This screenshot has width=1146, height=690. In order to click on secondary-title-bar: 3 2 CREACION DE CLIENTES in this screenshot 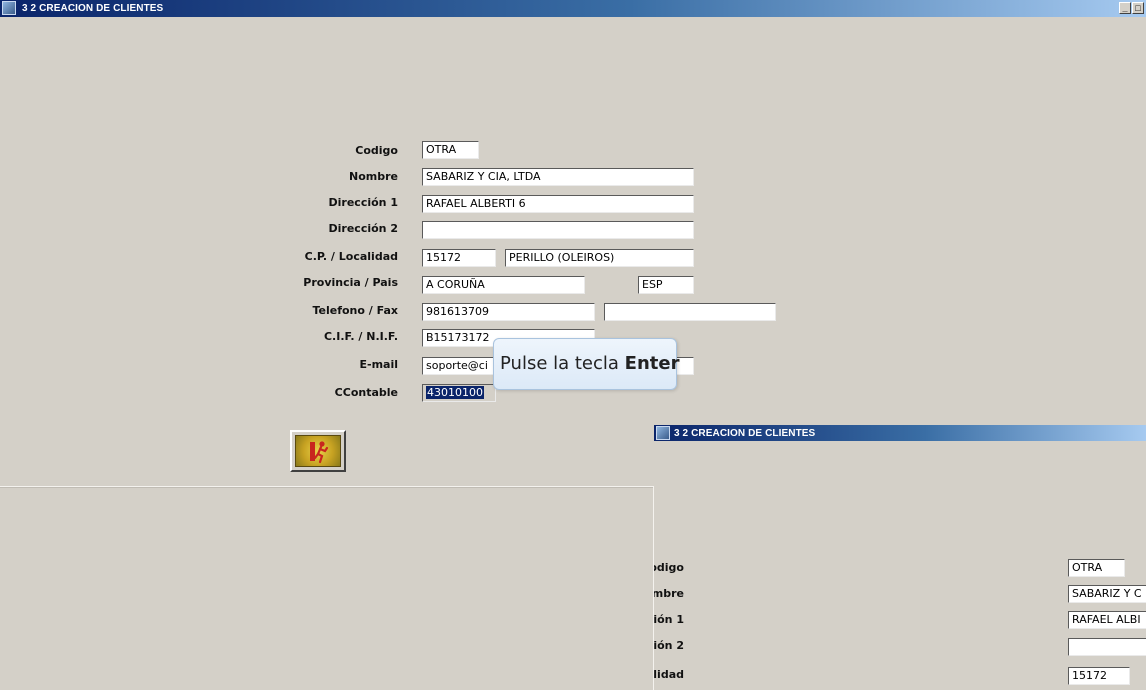, I will do `click(900, 433)`.